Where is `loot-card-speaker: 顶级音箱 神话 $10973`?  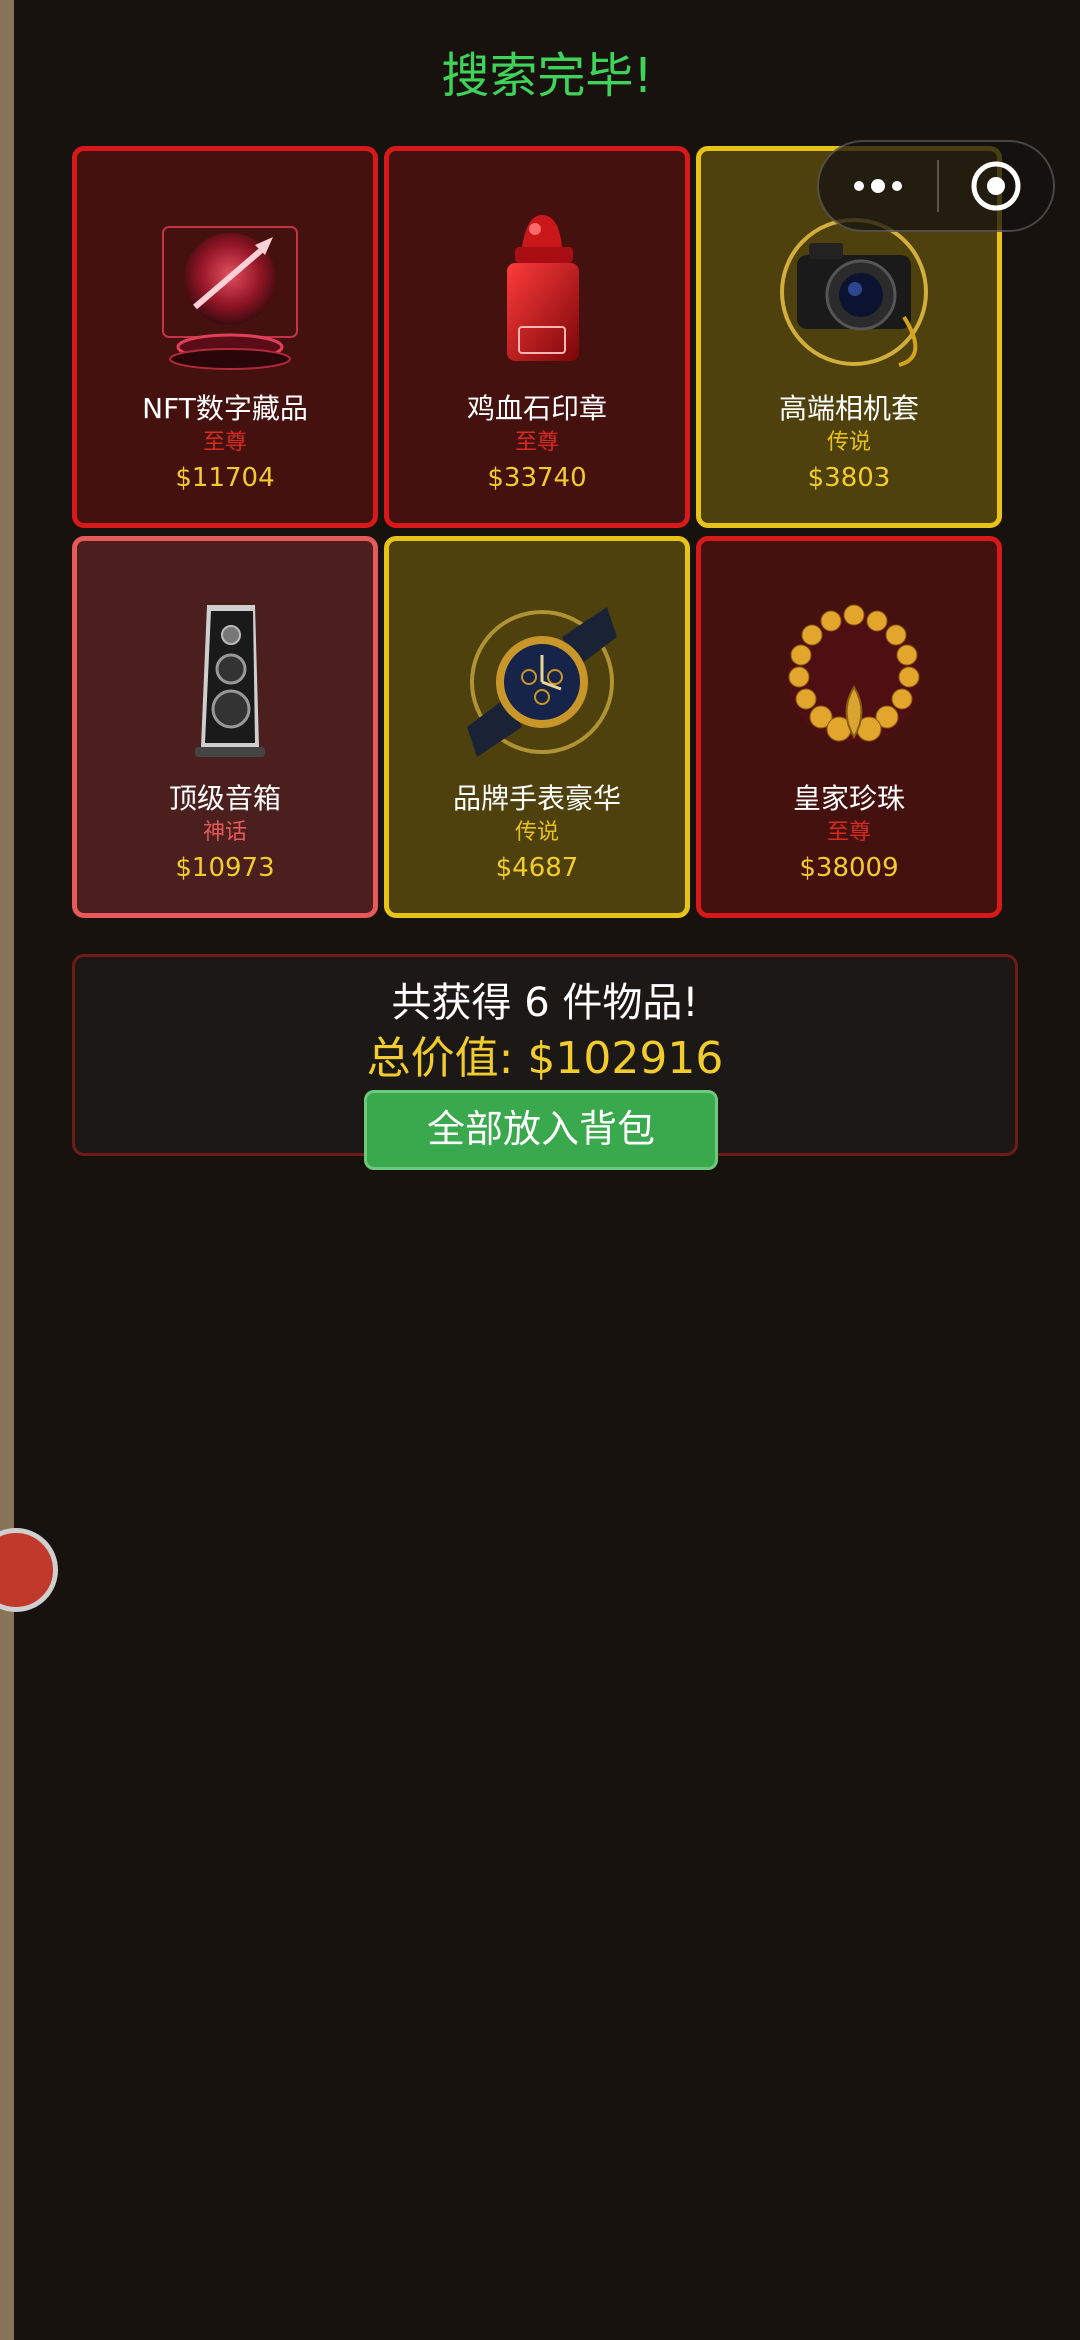
loot-card-speaker: 顶级音箱 神话 $10973 is located at coordinates (225, 727).